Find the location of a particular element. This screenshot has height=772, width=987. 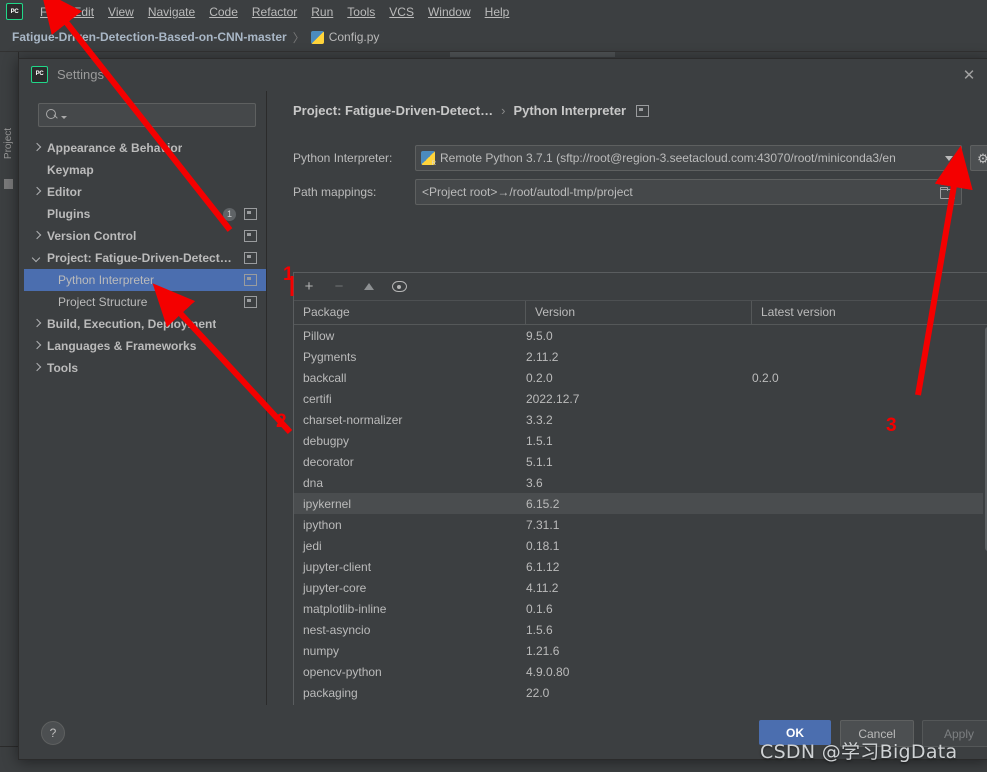

table-row: numpy1.21.6 is located at coordinates (640, 650).